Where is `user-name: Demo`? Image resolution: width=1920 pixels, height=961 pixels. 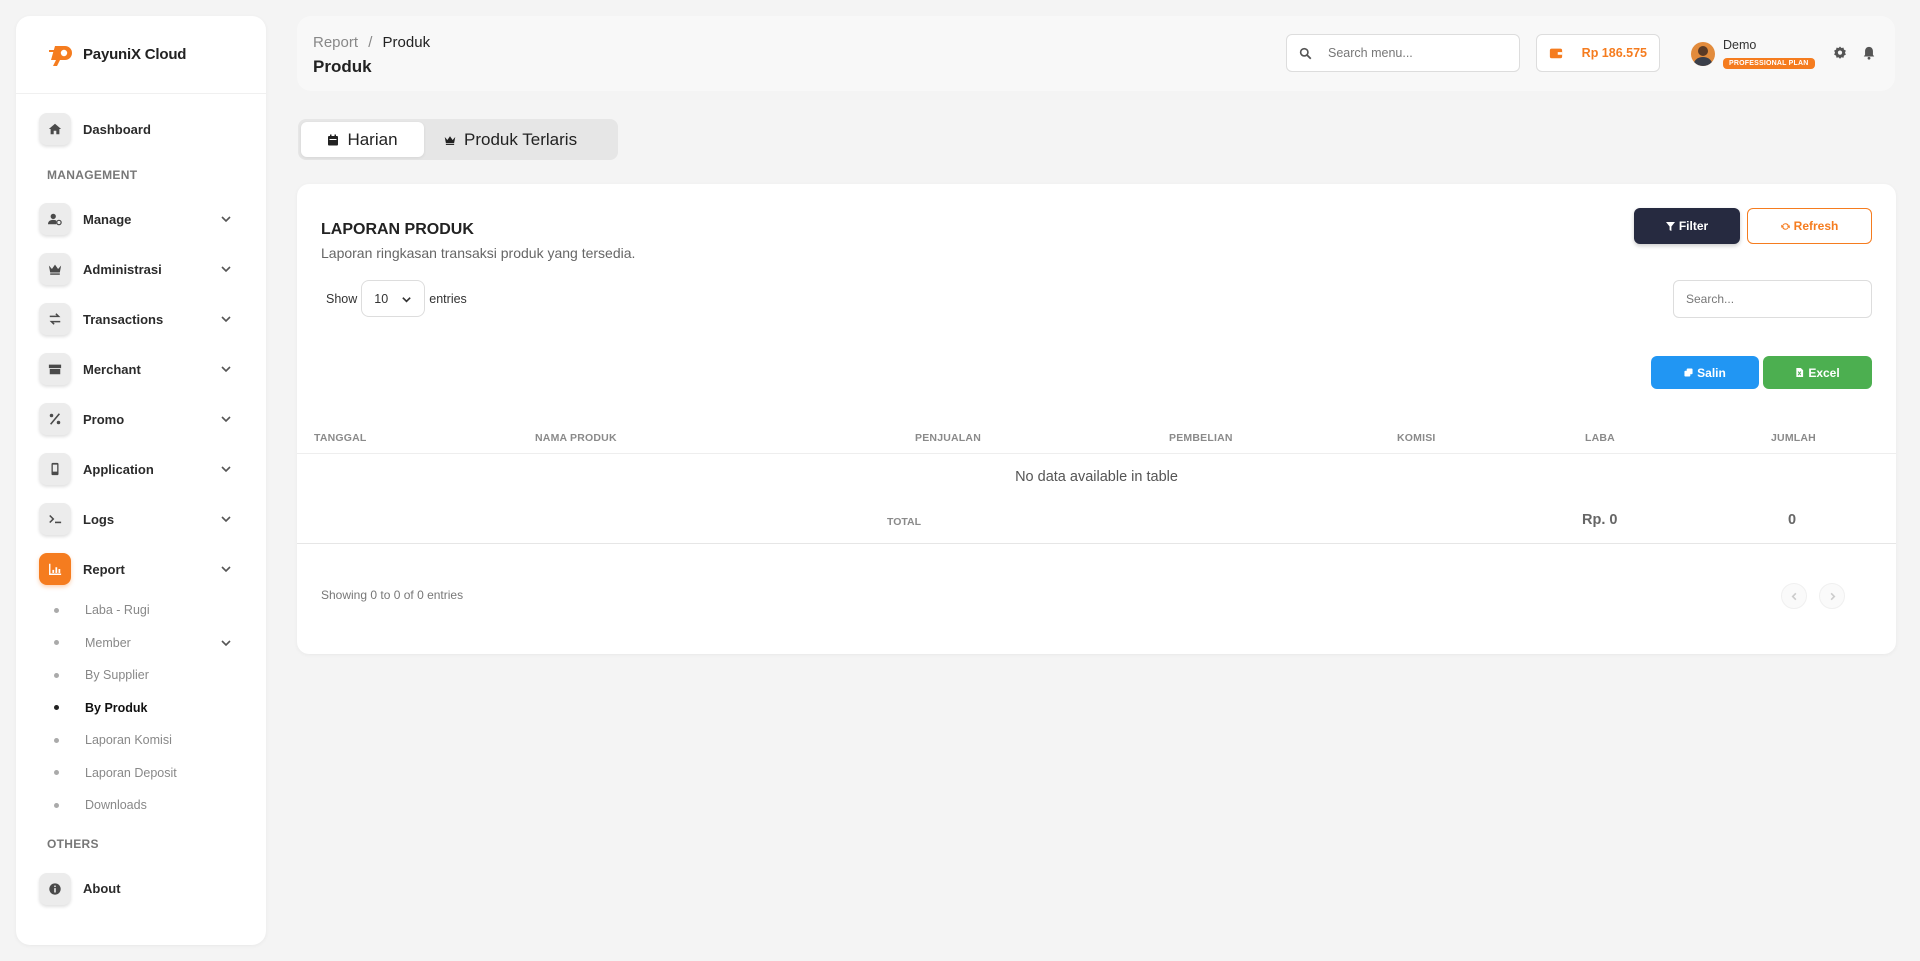 user-name: Demo is located at coordinates (1740, 45).